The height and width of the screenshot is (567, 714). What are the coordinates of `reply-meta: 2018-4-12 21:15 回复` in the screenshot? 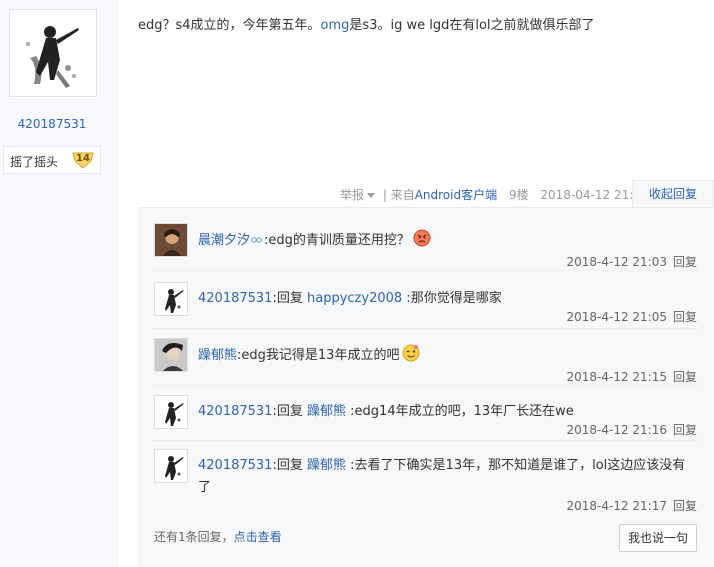 It's located at (631, 376).